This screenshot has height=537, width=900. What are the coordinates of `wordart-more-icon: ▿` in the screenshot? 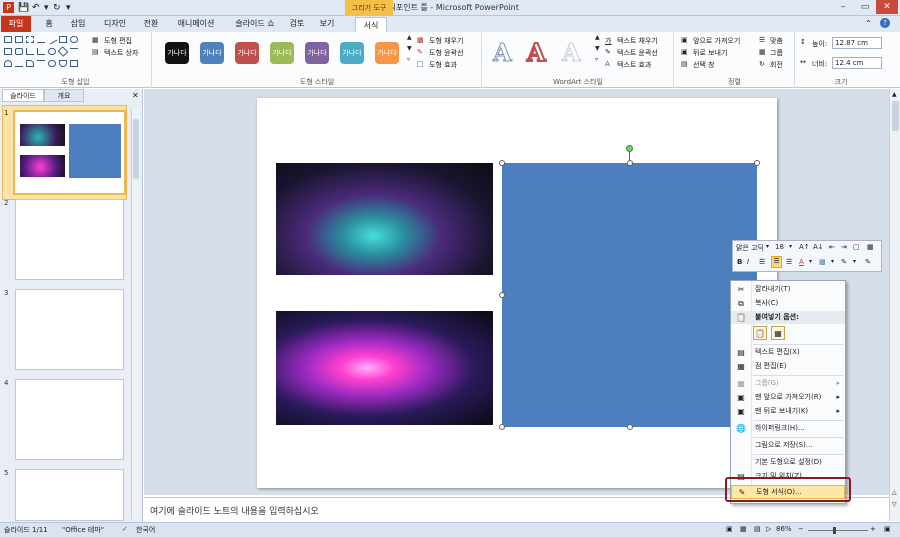 It's located at (596, 59).